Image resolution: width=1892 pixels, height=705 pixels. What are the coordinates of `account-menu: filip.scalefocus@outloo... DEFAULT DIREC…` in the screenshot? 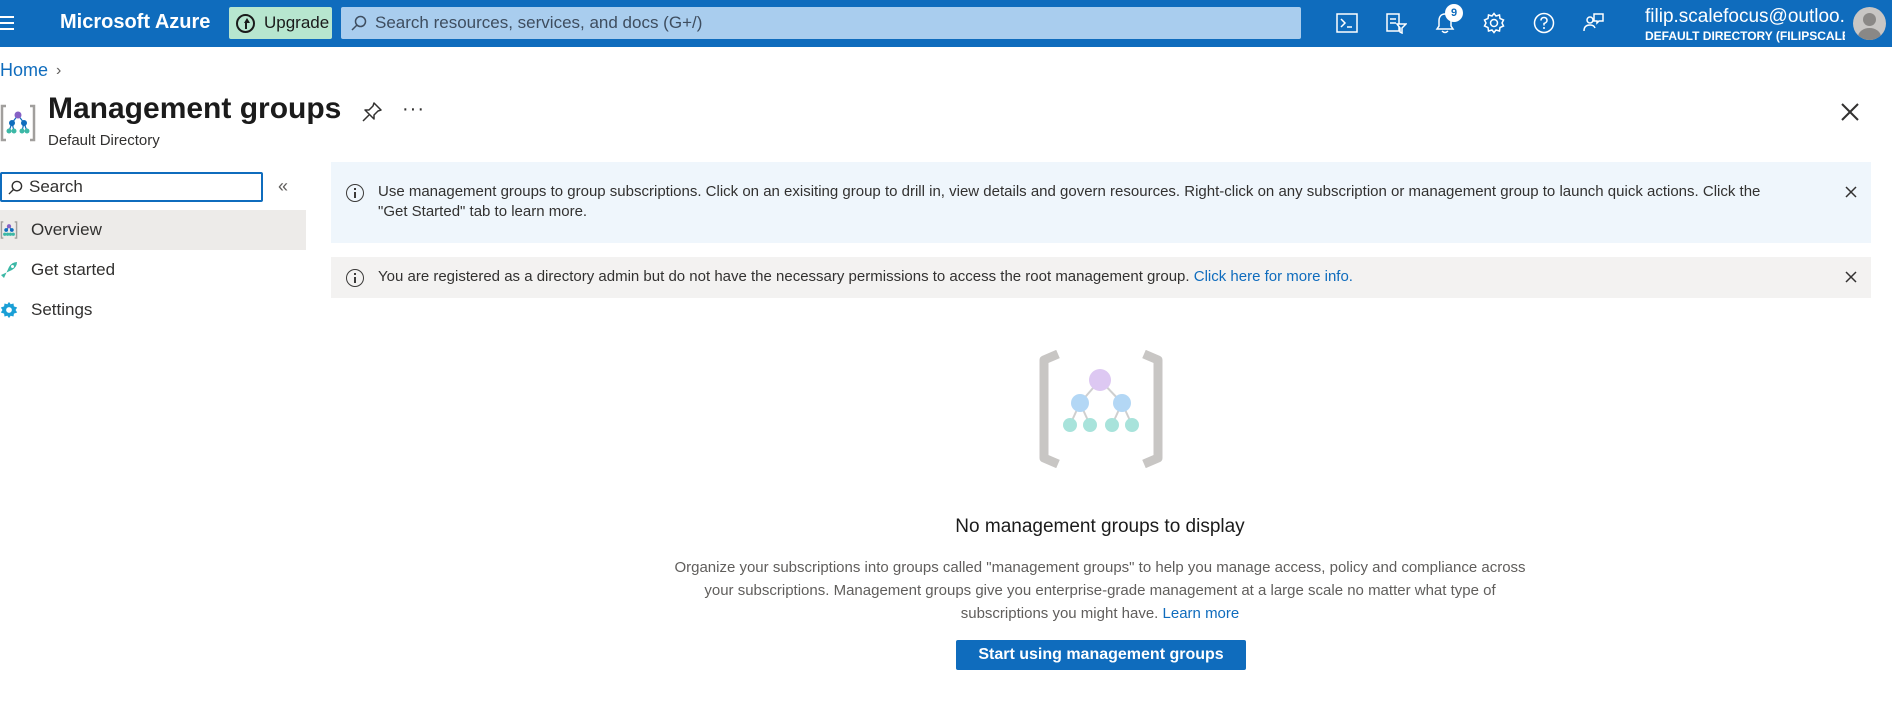 It's located at (1745, 24).